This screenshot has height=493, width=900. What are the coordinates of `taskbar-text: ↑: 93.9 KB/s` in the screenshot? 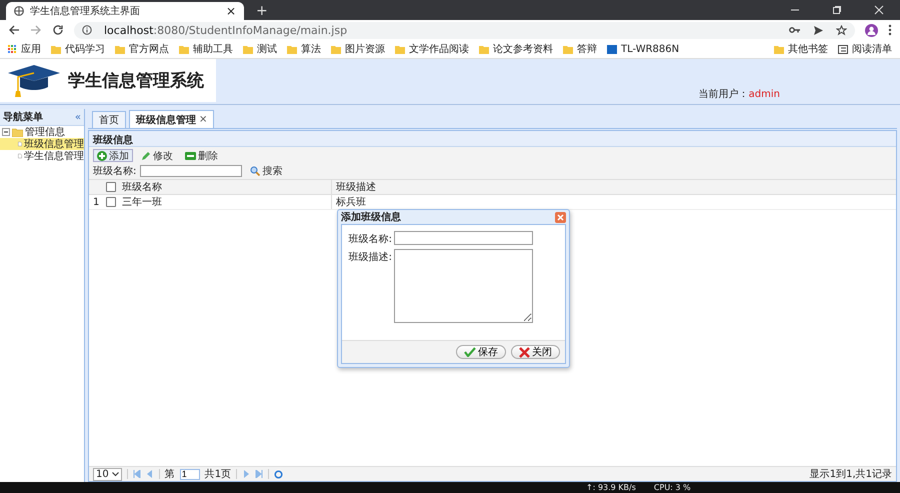 It's located at (611, 487).